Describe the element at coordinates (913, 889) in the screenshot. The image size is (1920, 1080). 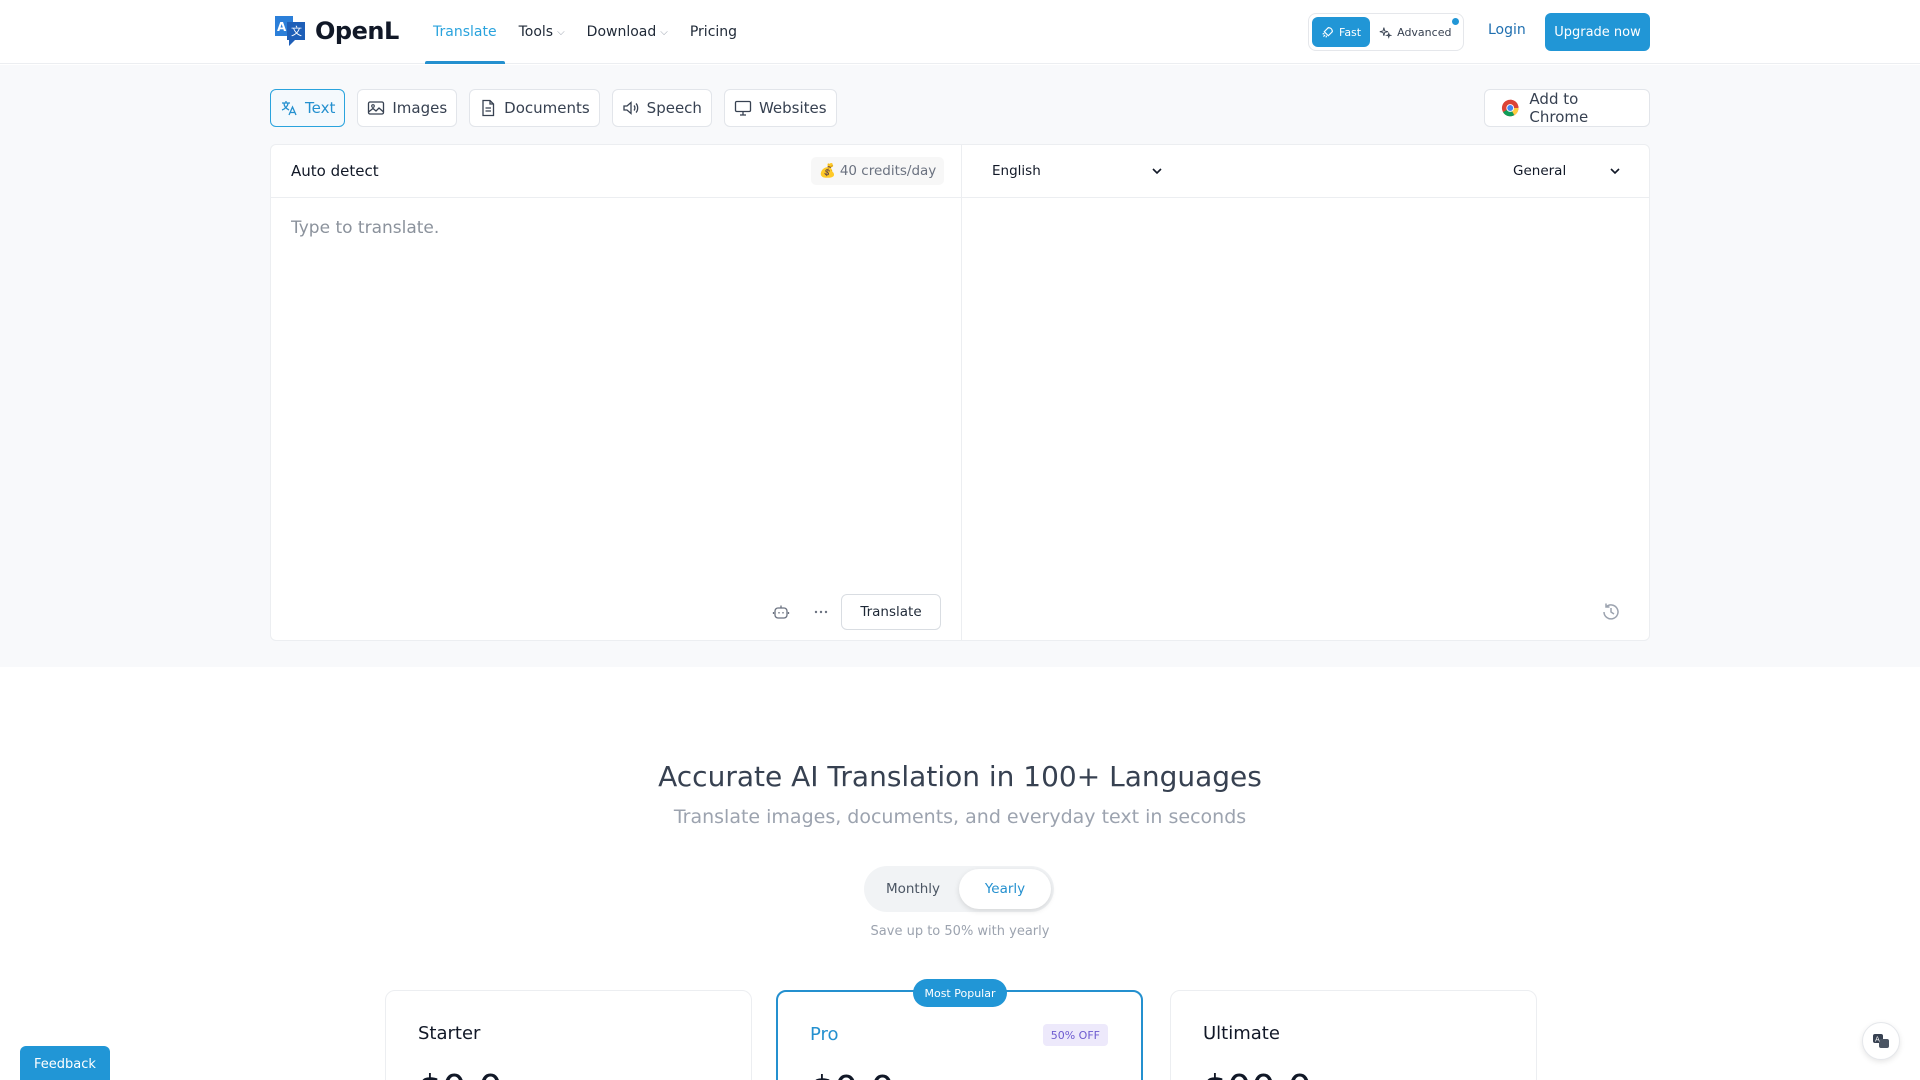
I see `billing-monthly: Monthly` at that location.